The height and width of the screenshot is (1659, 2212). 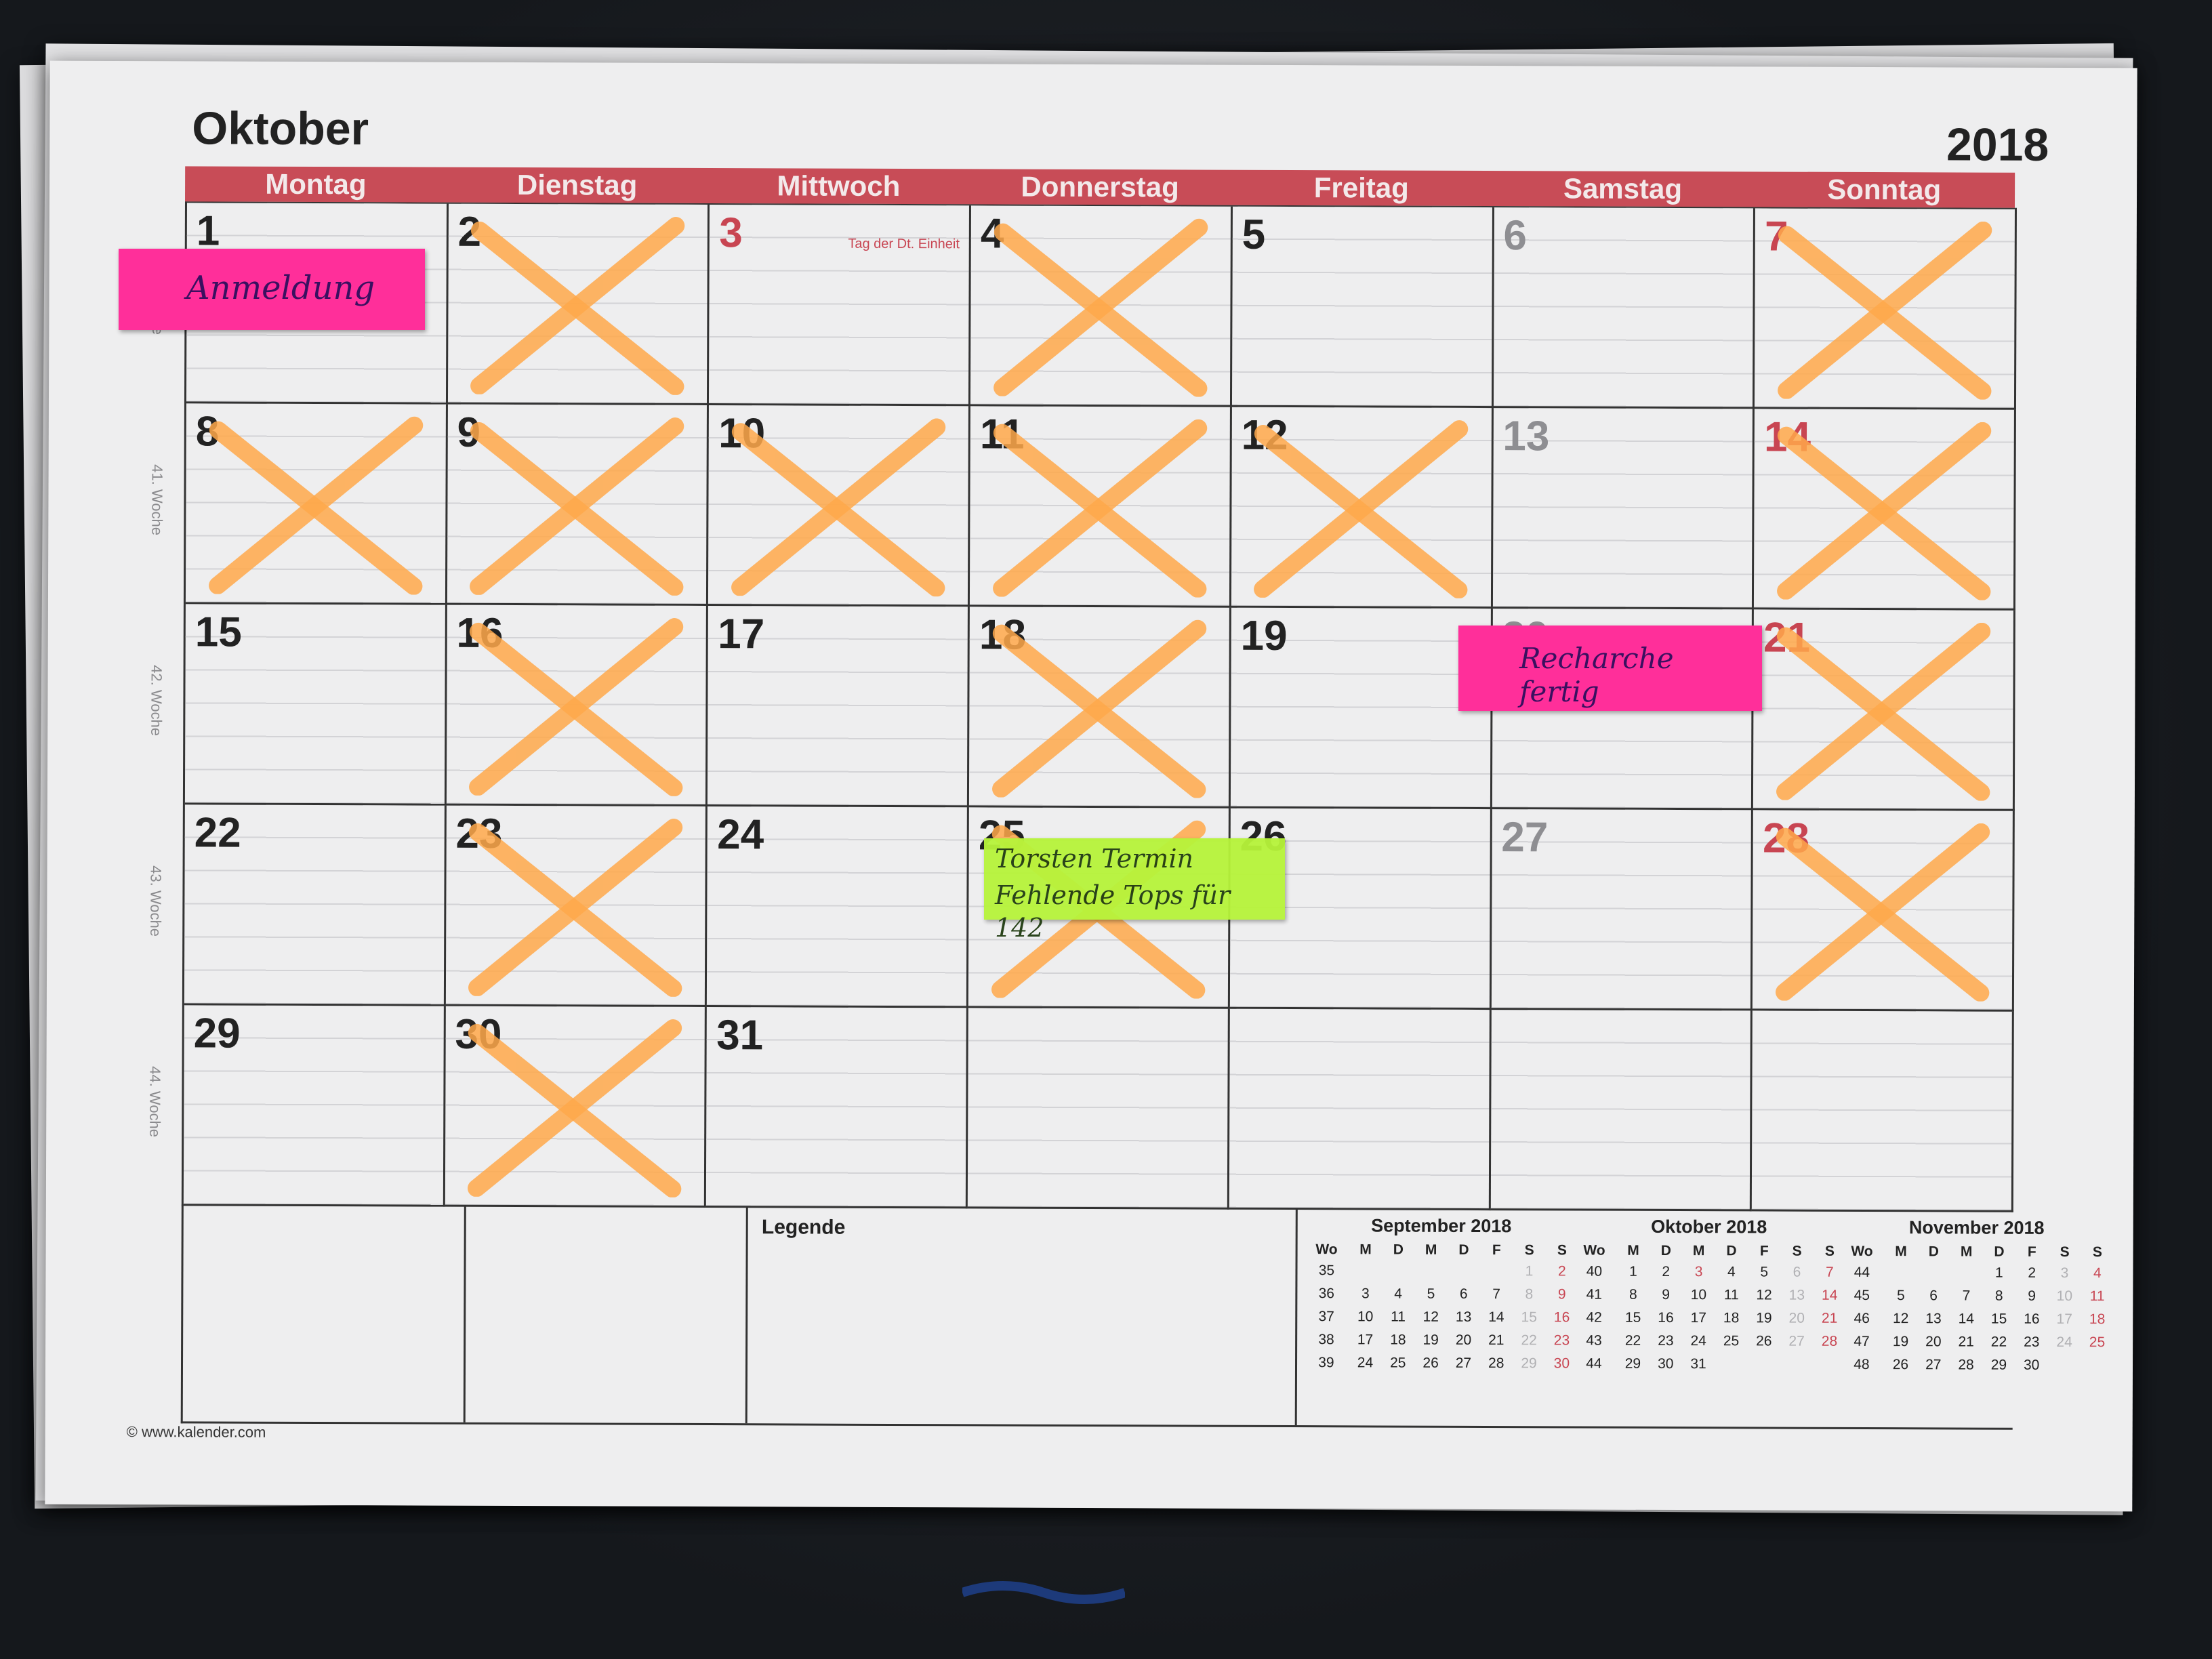 What do you see at coordinates (1043, 1592) in the screenshot?
I see `cord-decoration` at bounding box center [1043, 1592].